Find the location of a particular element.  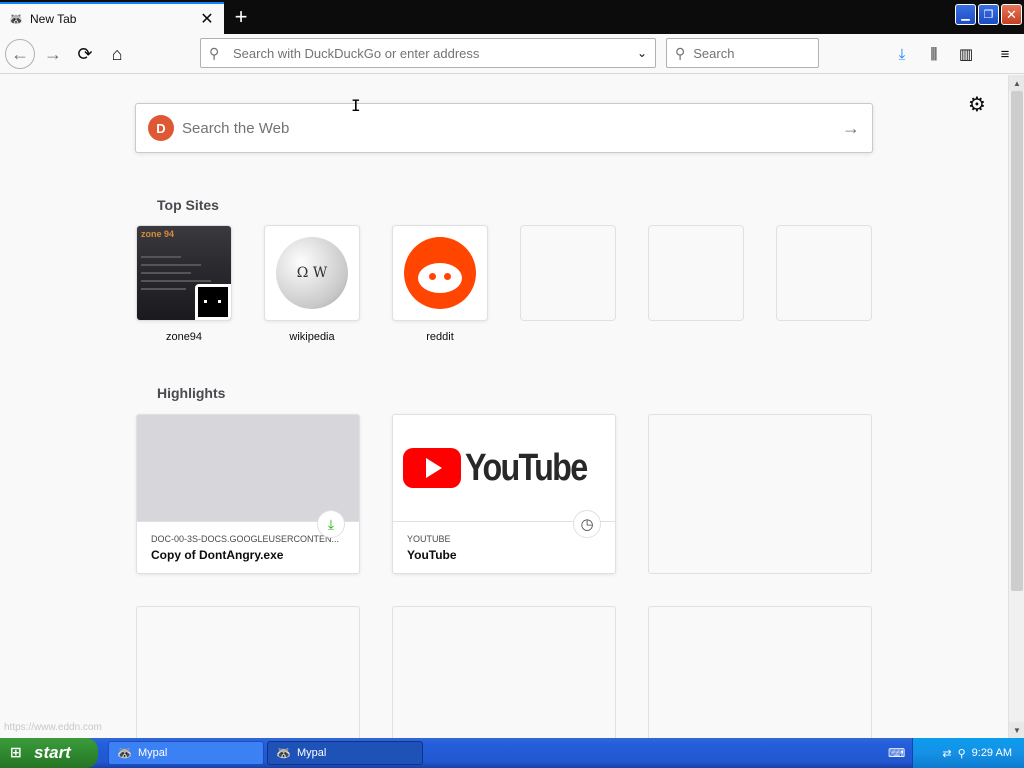

youtube-logo: YouTube is located at coordinates (505, 468).